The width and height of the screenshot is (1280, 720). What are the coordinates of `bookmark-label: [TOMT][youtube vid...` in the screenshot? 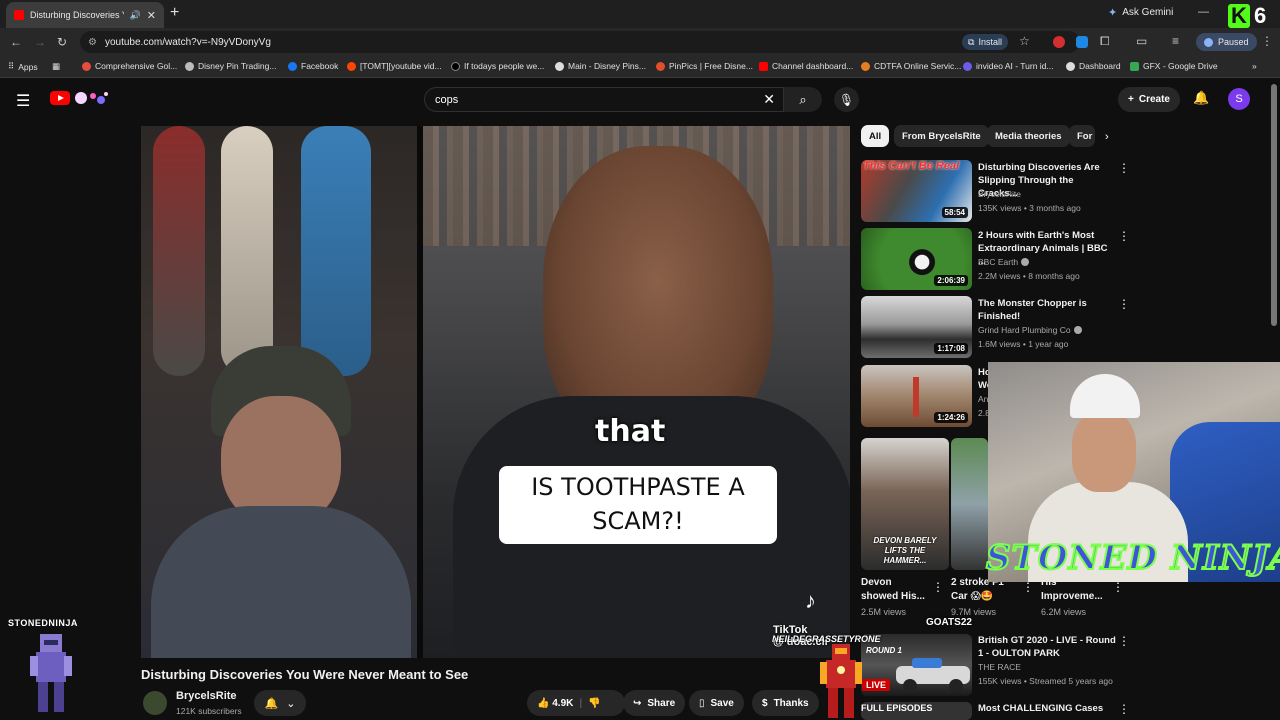 It's located at (401, 66).